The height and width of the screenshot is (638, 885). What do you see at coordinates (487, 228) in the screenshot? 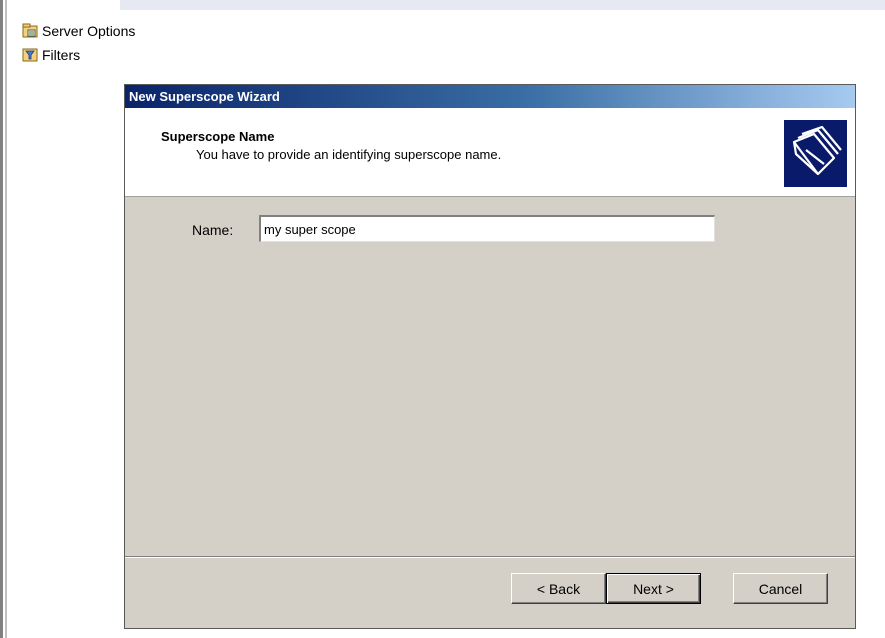
I see `superscope-name-input` at bounding box center [487, 228].